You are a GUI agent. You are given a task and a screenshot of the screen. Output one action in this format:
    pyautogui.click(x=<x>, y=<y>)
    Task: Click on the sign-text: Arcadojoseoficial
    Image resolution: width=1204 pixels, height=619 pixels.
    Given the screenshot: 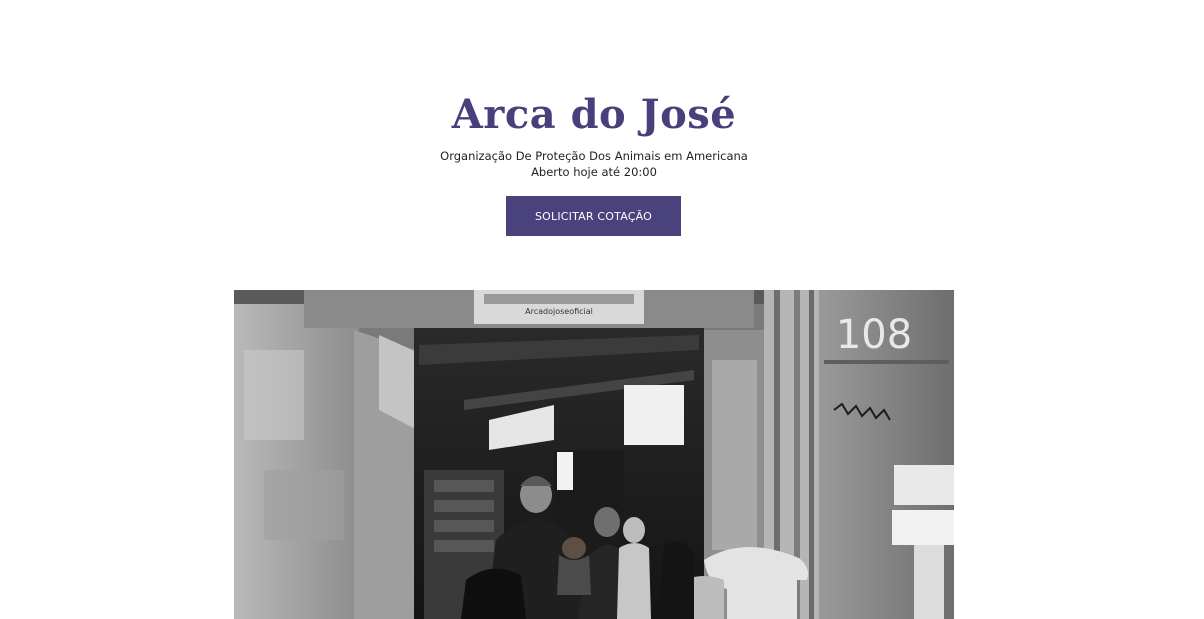 What is the action you would take?
    pyautogui.click(x=559, y=311)
    